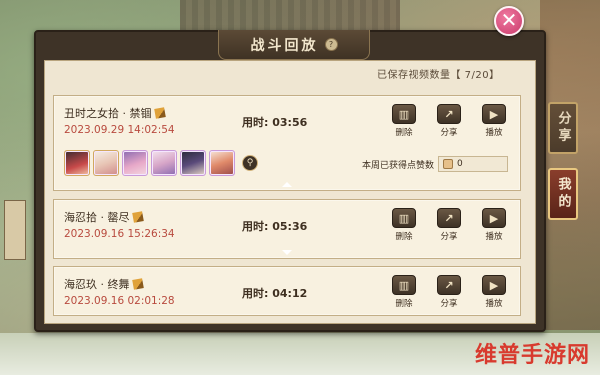  I want to click on thumbs-up-icon, so click(448, 164).